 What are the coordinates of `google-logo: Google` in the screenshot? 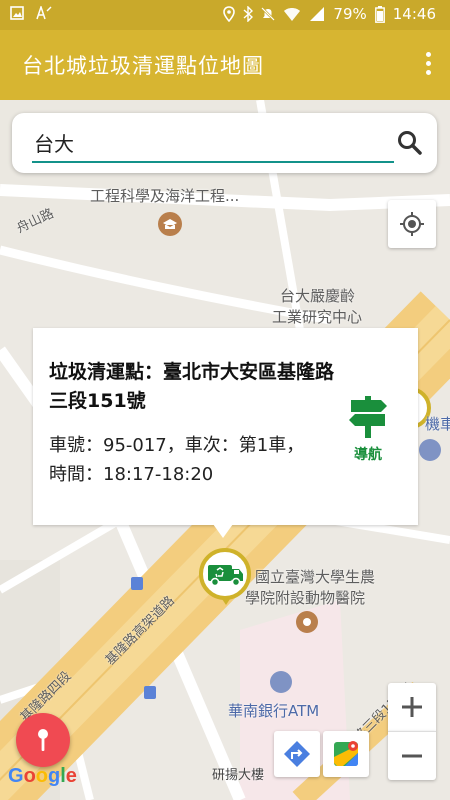 It's located at (42, 776).